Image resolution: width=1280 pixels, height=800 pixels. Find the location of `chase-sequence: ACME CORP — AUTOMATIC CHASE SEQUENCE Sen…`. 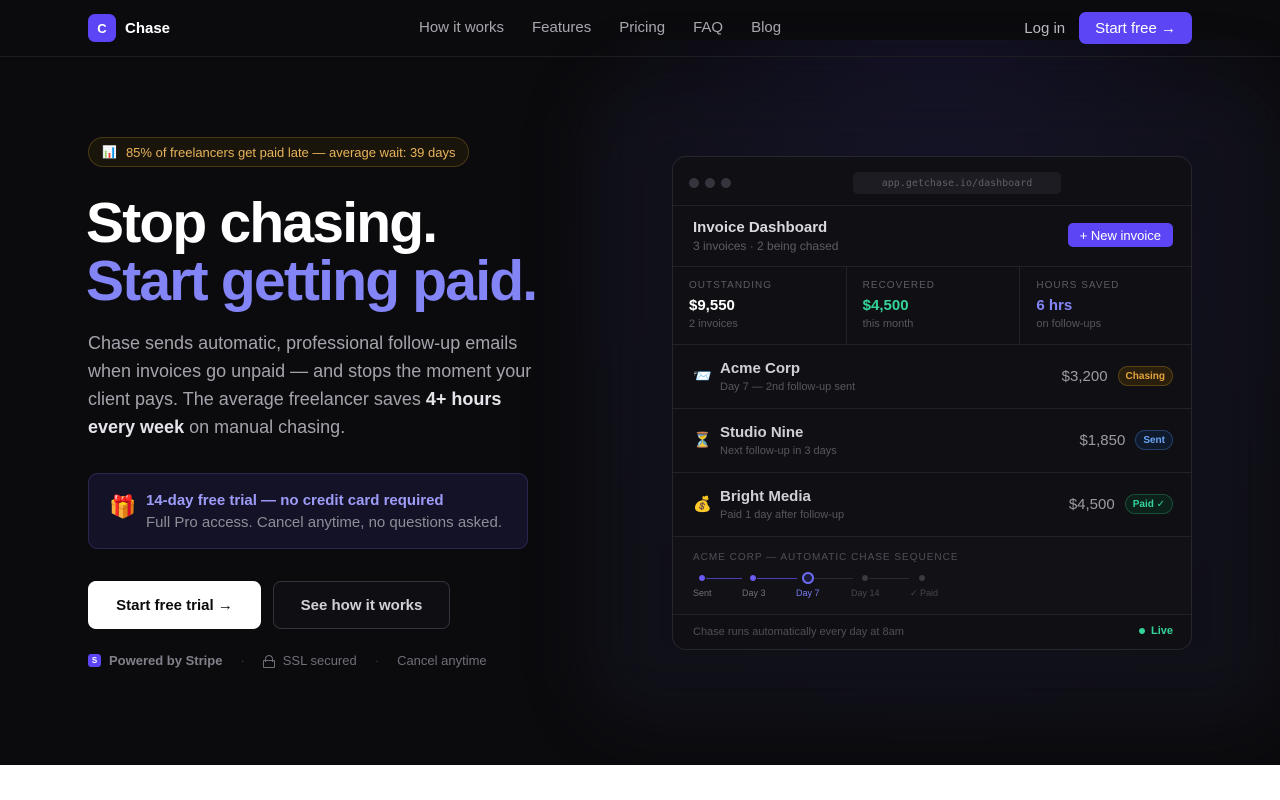

chase-sequence: ACME CORP — AUTOMATIC CHASE SEQUENCE Sen… is located at coordinates (932, 576).